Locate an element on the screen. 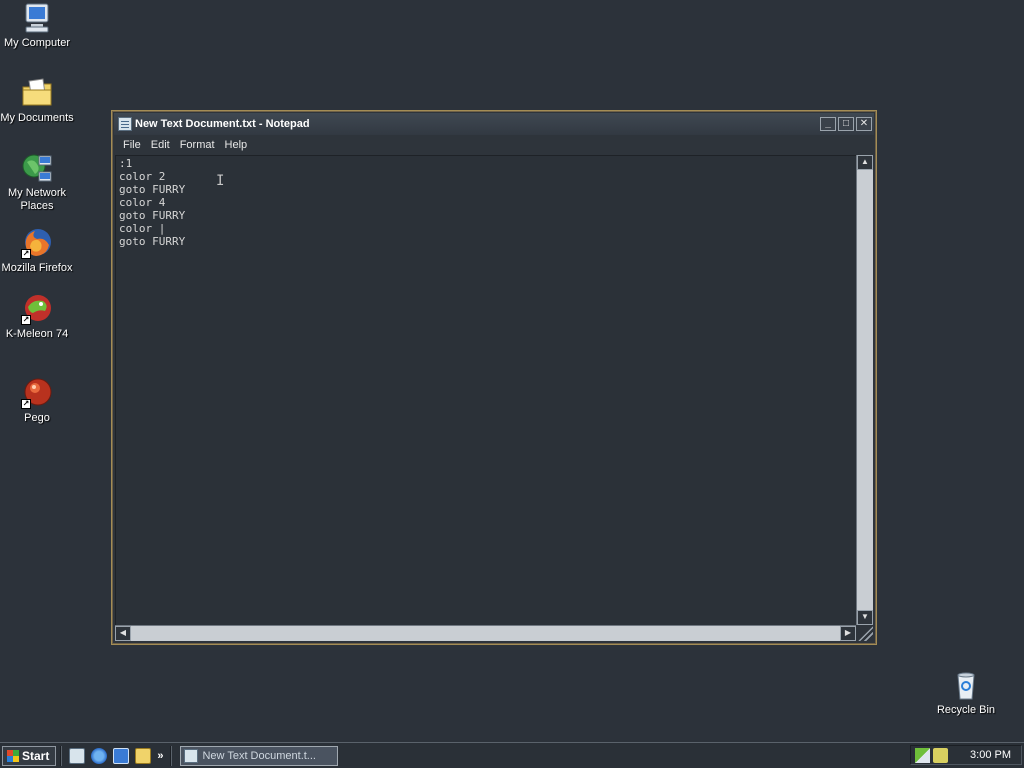 The image size is (1024, 768). windows-logo-icon is located at coordinates (13, 755).